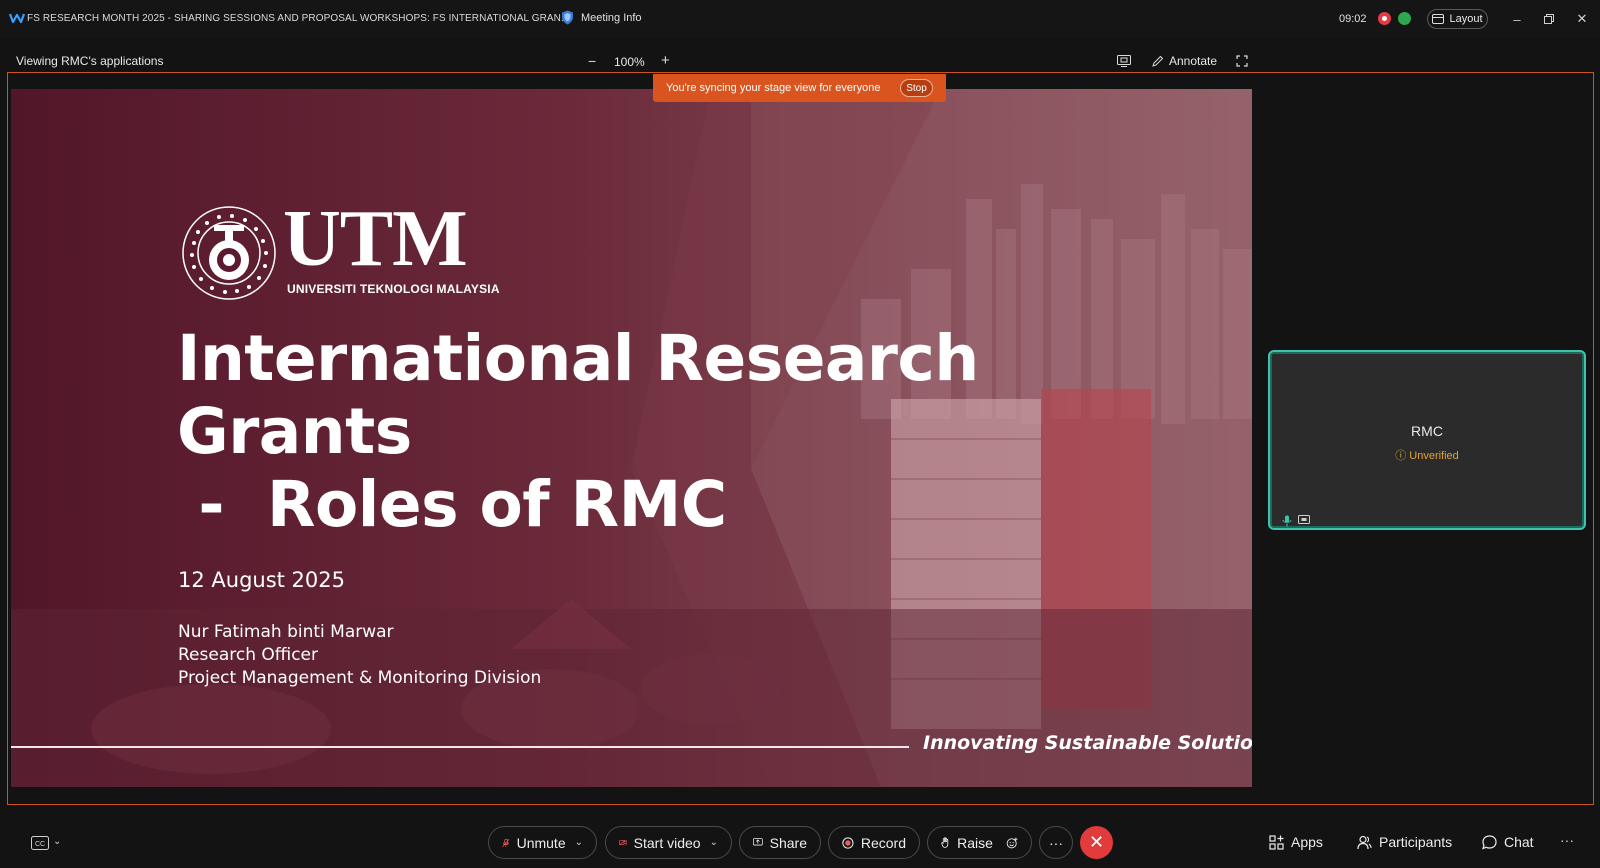 The image size is (1600, 868). I want to click on participant-status: ⓘ Unverified, so click(1427, 455).